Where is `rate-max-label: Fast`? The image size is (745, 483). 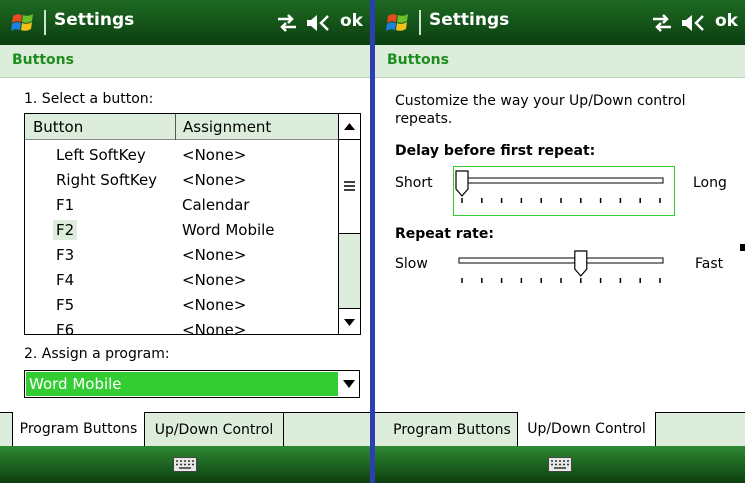 rate-max-label: Fast is located at coordinates (709, 264).